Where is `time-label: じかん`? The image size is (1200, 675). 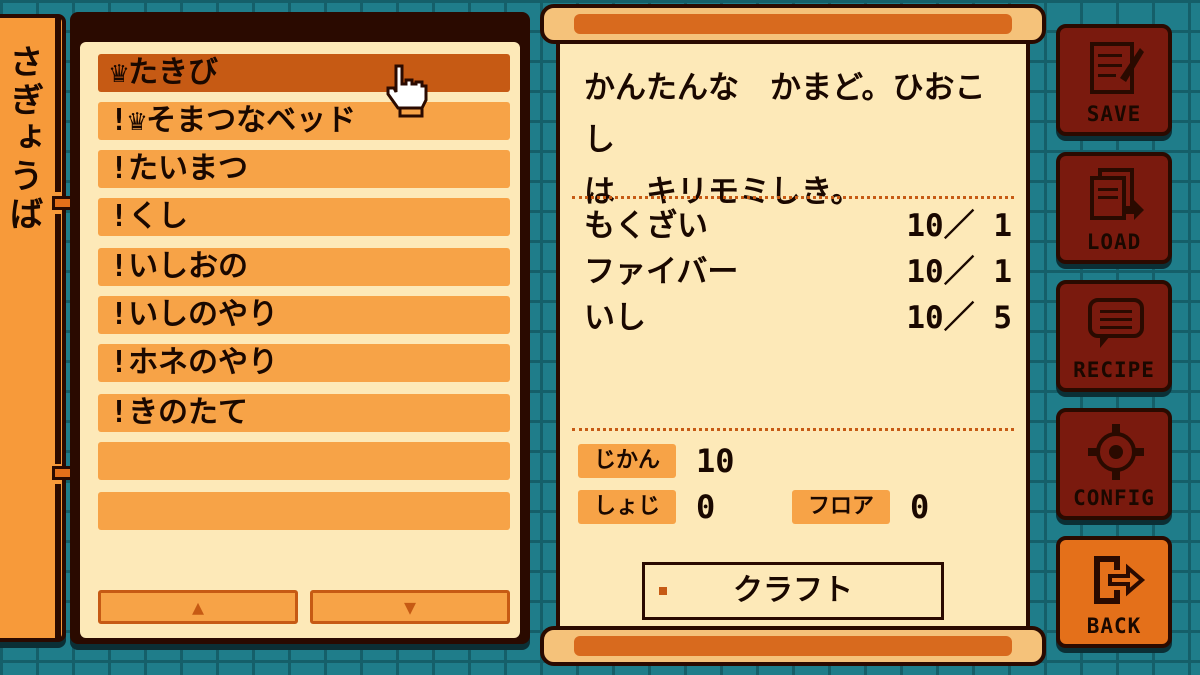 time-label: じかん is located at coordinates (627, 461).